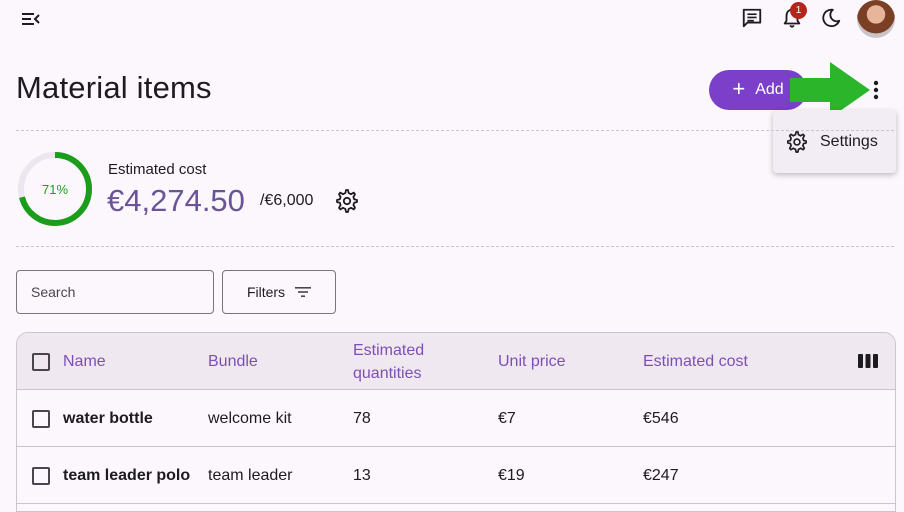 The image size is (904, 512). Describe the element at coordinates (661, 418) in the screenshot. I see `cell-estimated-cost: €546` at that location.